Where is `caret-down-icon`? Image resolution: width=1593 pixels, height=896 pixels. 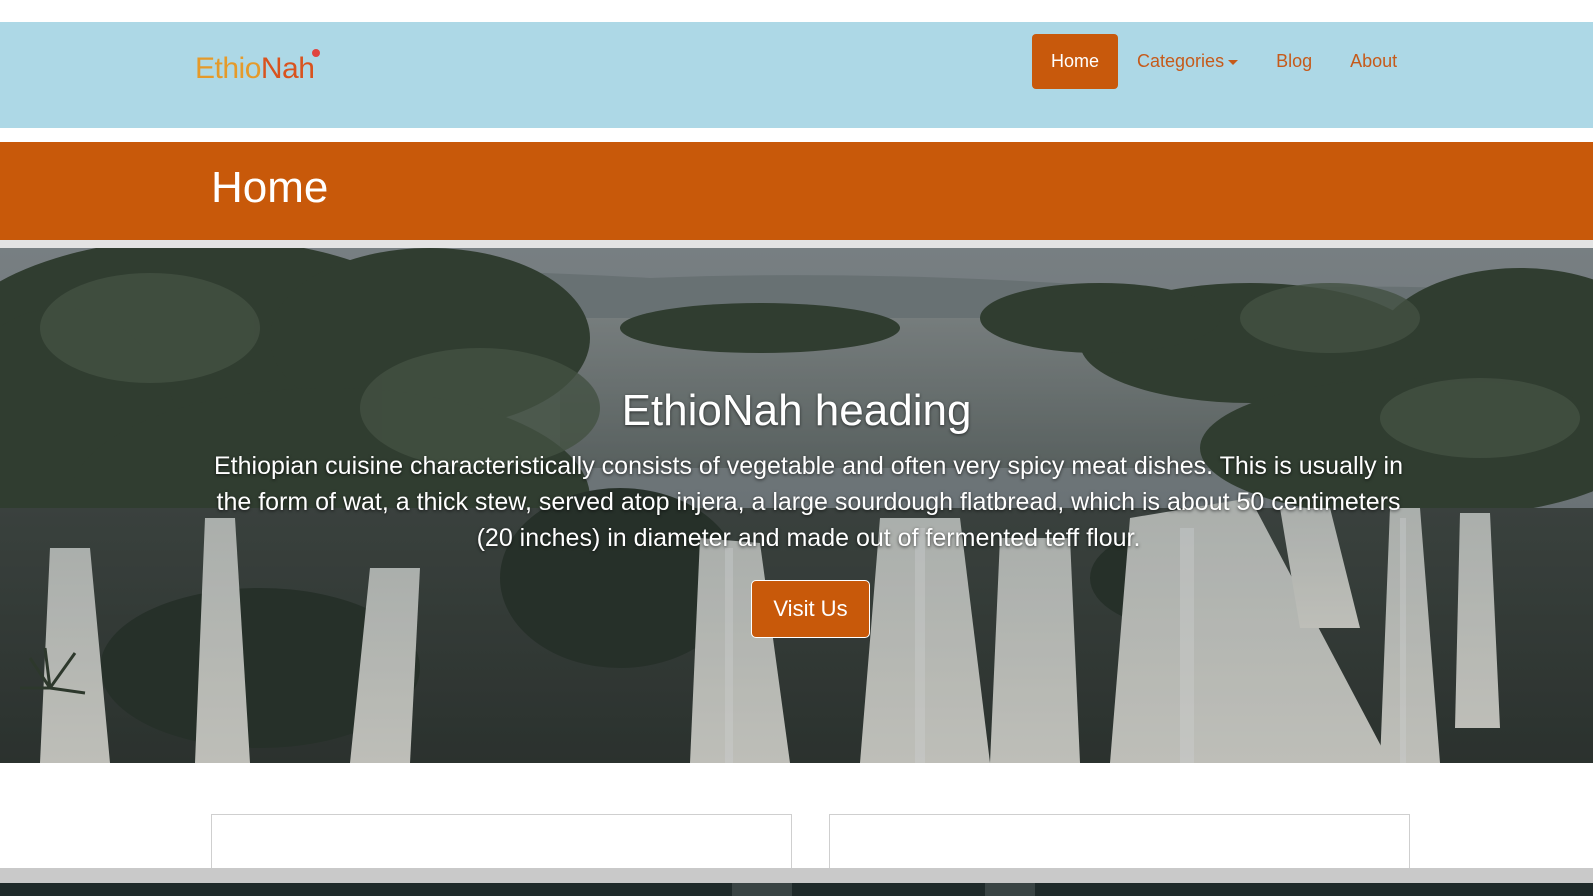 caret-down-icon is located at coordinates (1233, 62).